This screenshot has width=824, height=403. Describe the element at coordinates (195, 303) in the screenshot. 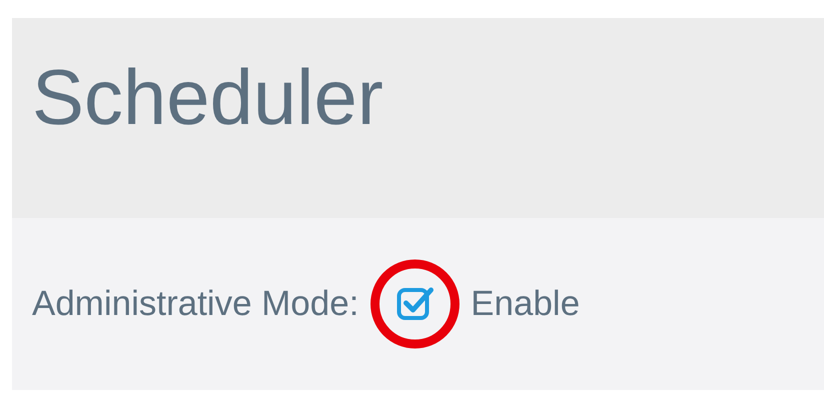

I see `field-label: Administrative Mode:` at that location.